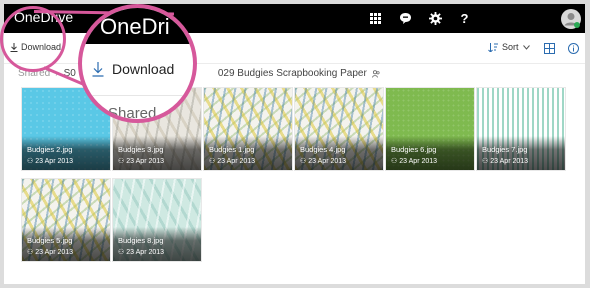 The image size is (590, 288). I want to click on app-launcher-icon, so click(375, 18).